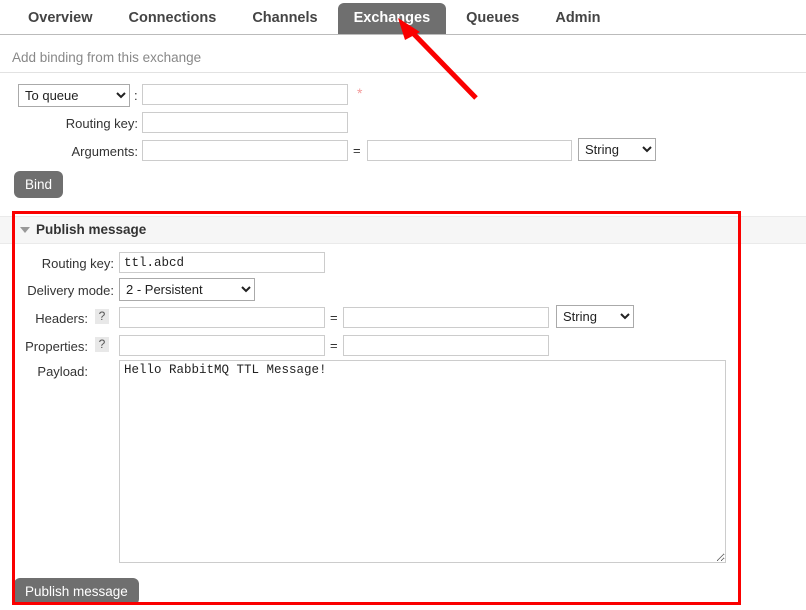  Describe the element at coordinates (469, 150) in the screenshot. I see `binding-argument-value-input` at that location.